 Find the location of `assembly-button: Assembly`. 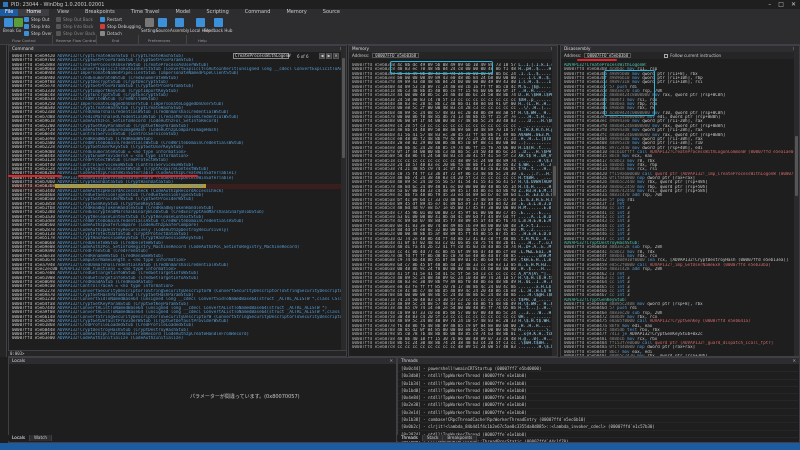

assembly-button: Assembly is located at coordinates (179, 25).